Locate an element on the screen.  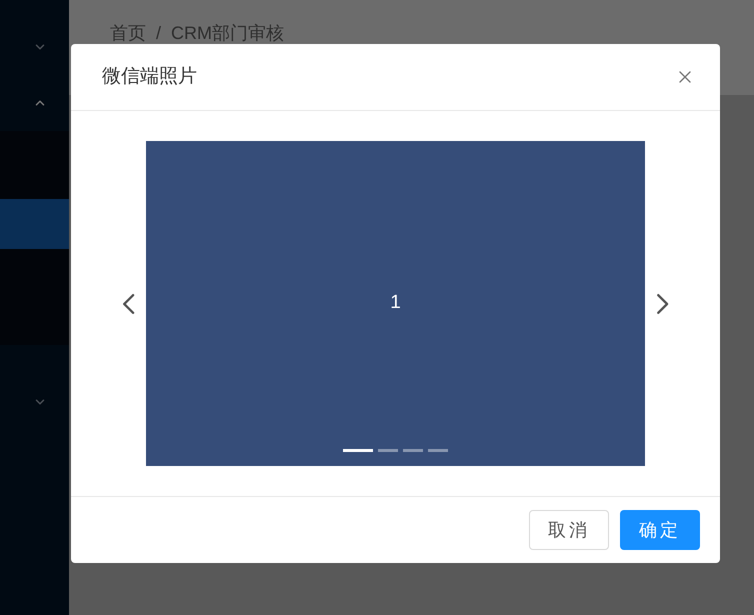
breadcrumb-link: 首页 is located at coordinates (128, 33).